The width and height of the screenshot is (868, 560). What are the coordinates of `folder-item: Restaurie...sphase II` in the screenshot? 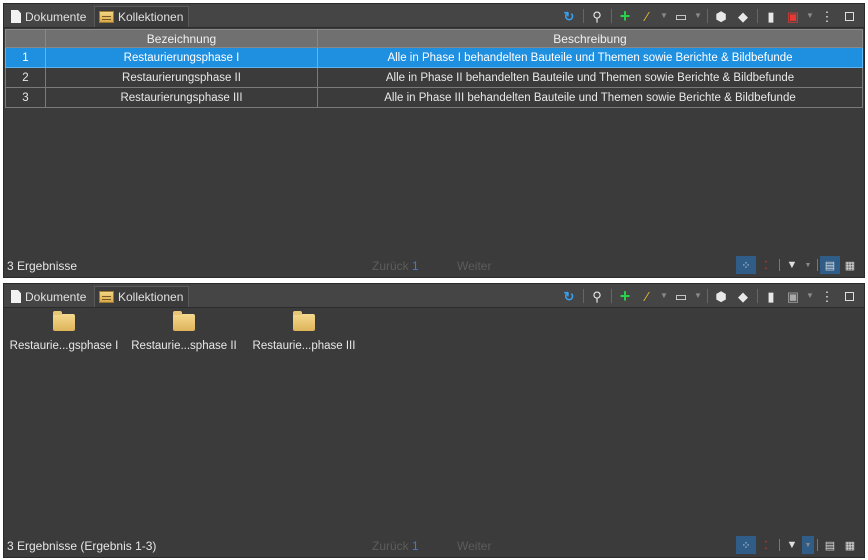 It's located at (184, 331).